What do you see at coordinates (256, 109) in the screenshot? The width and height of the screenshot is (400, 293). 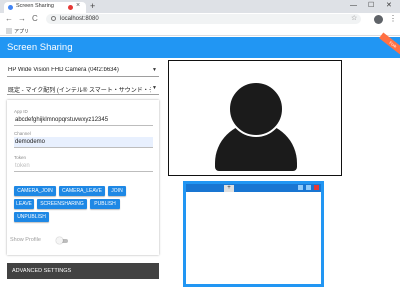 I see `avatar-head-icon` at bounding box center [256, 109].